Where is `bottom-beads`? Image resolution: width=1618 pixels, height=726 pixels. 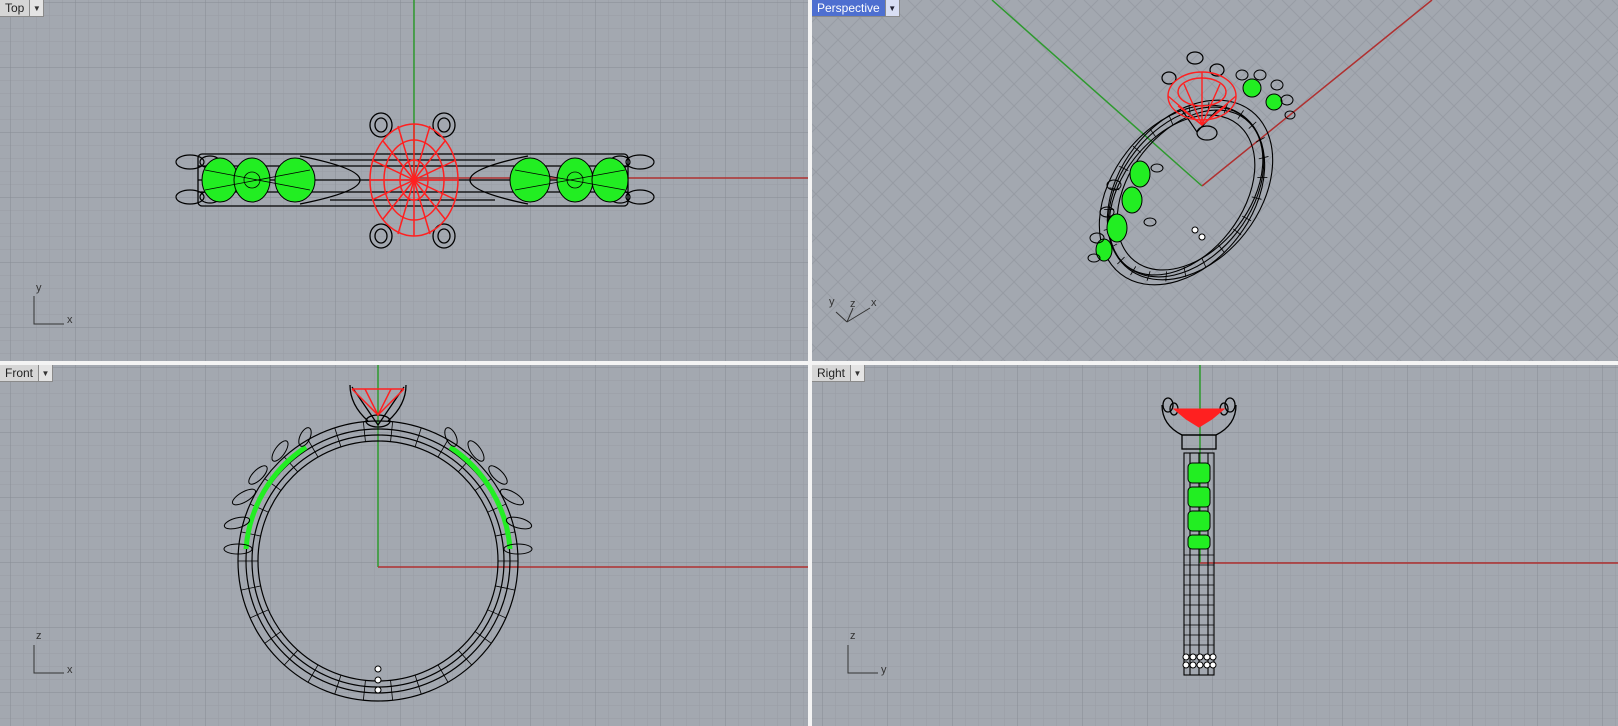
bottom-beads is located at coordinates (378, 679).